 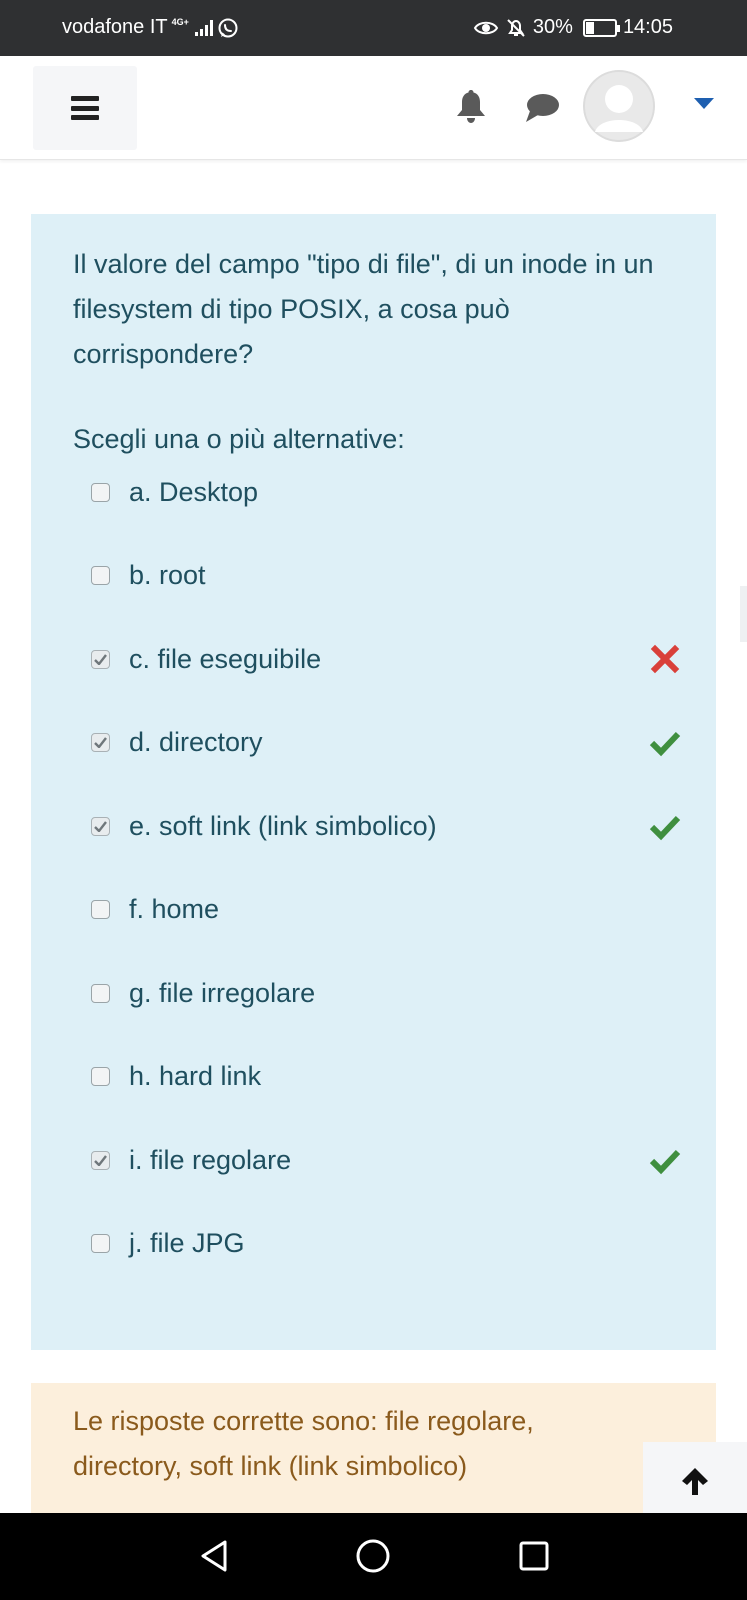 I want to click on caret-down-icon, so click(x=704, y=104).